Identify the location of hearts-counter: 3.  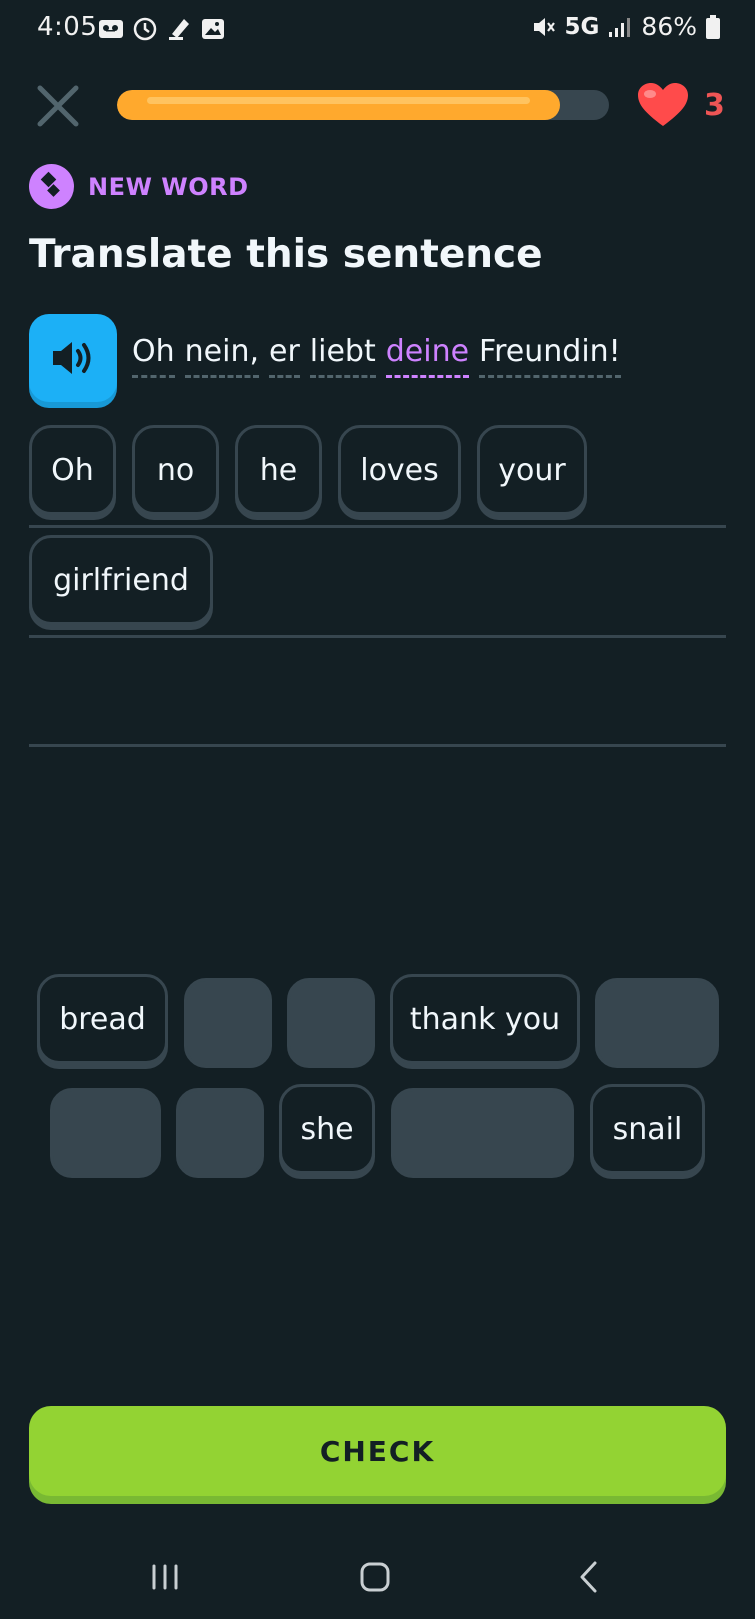
(680, 105).